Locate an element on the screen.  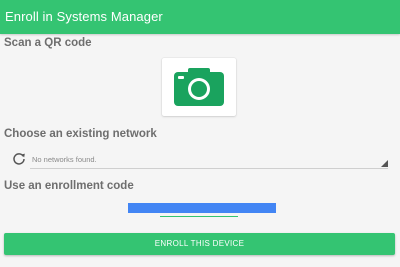
enrollment-code-input is located at coordinates (202, 208).